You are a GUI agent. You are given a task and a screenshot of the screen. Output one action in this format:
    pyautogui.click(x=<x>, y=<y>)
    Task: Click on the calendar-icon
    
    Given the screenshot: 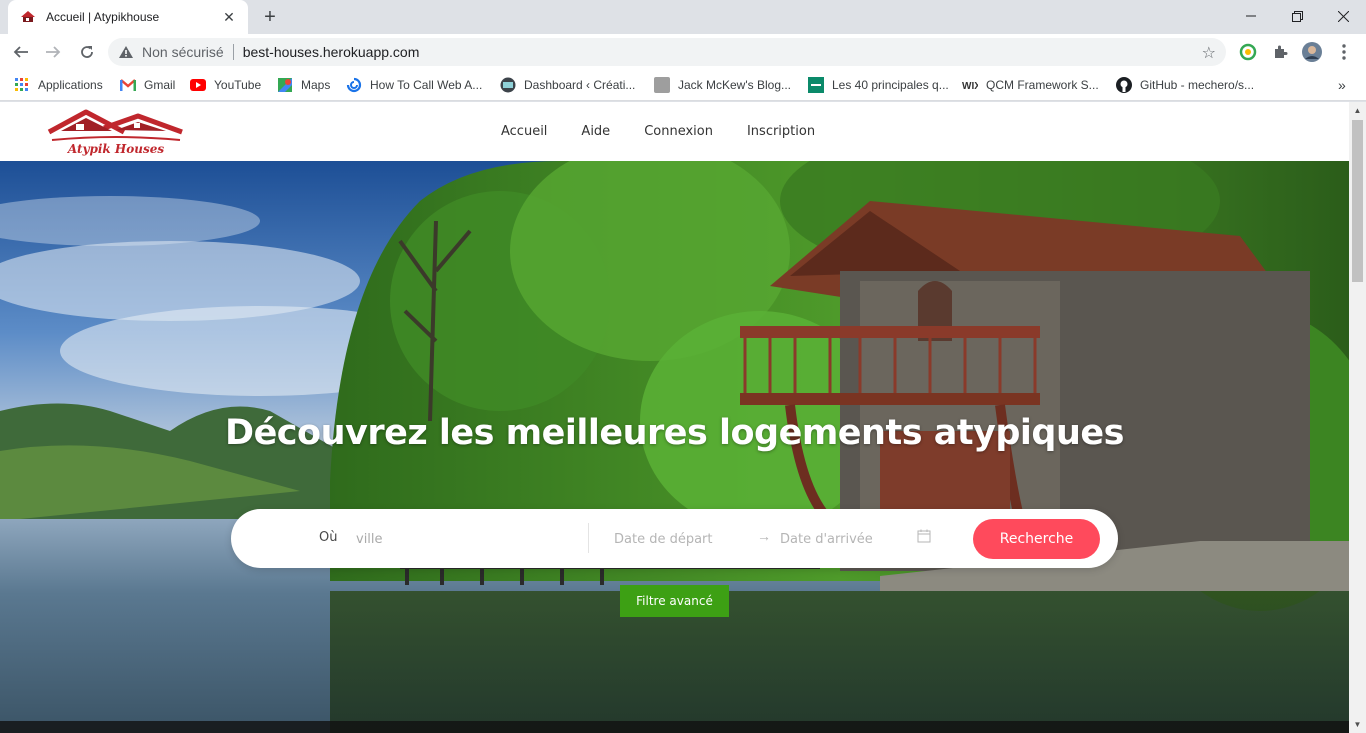 What is the action you would take?
    pyautogui.click(x=925, y=537)
    